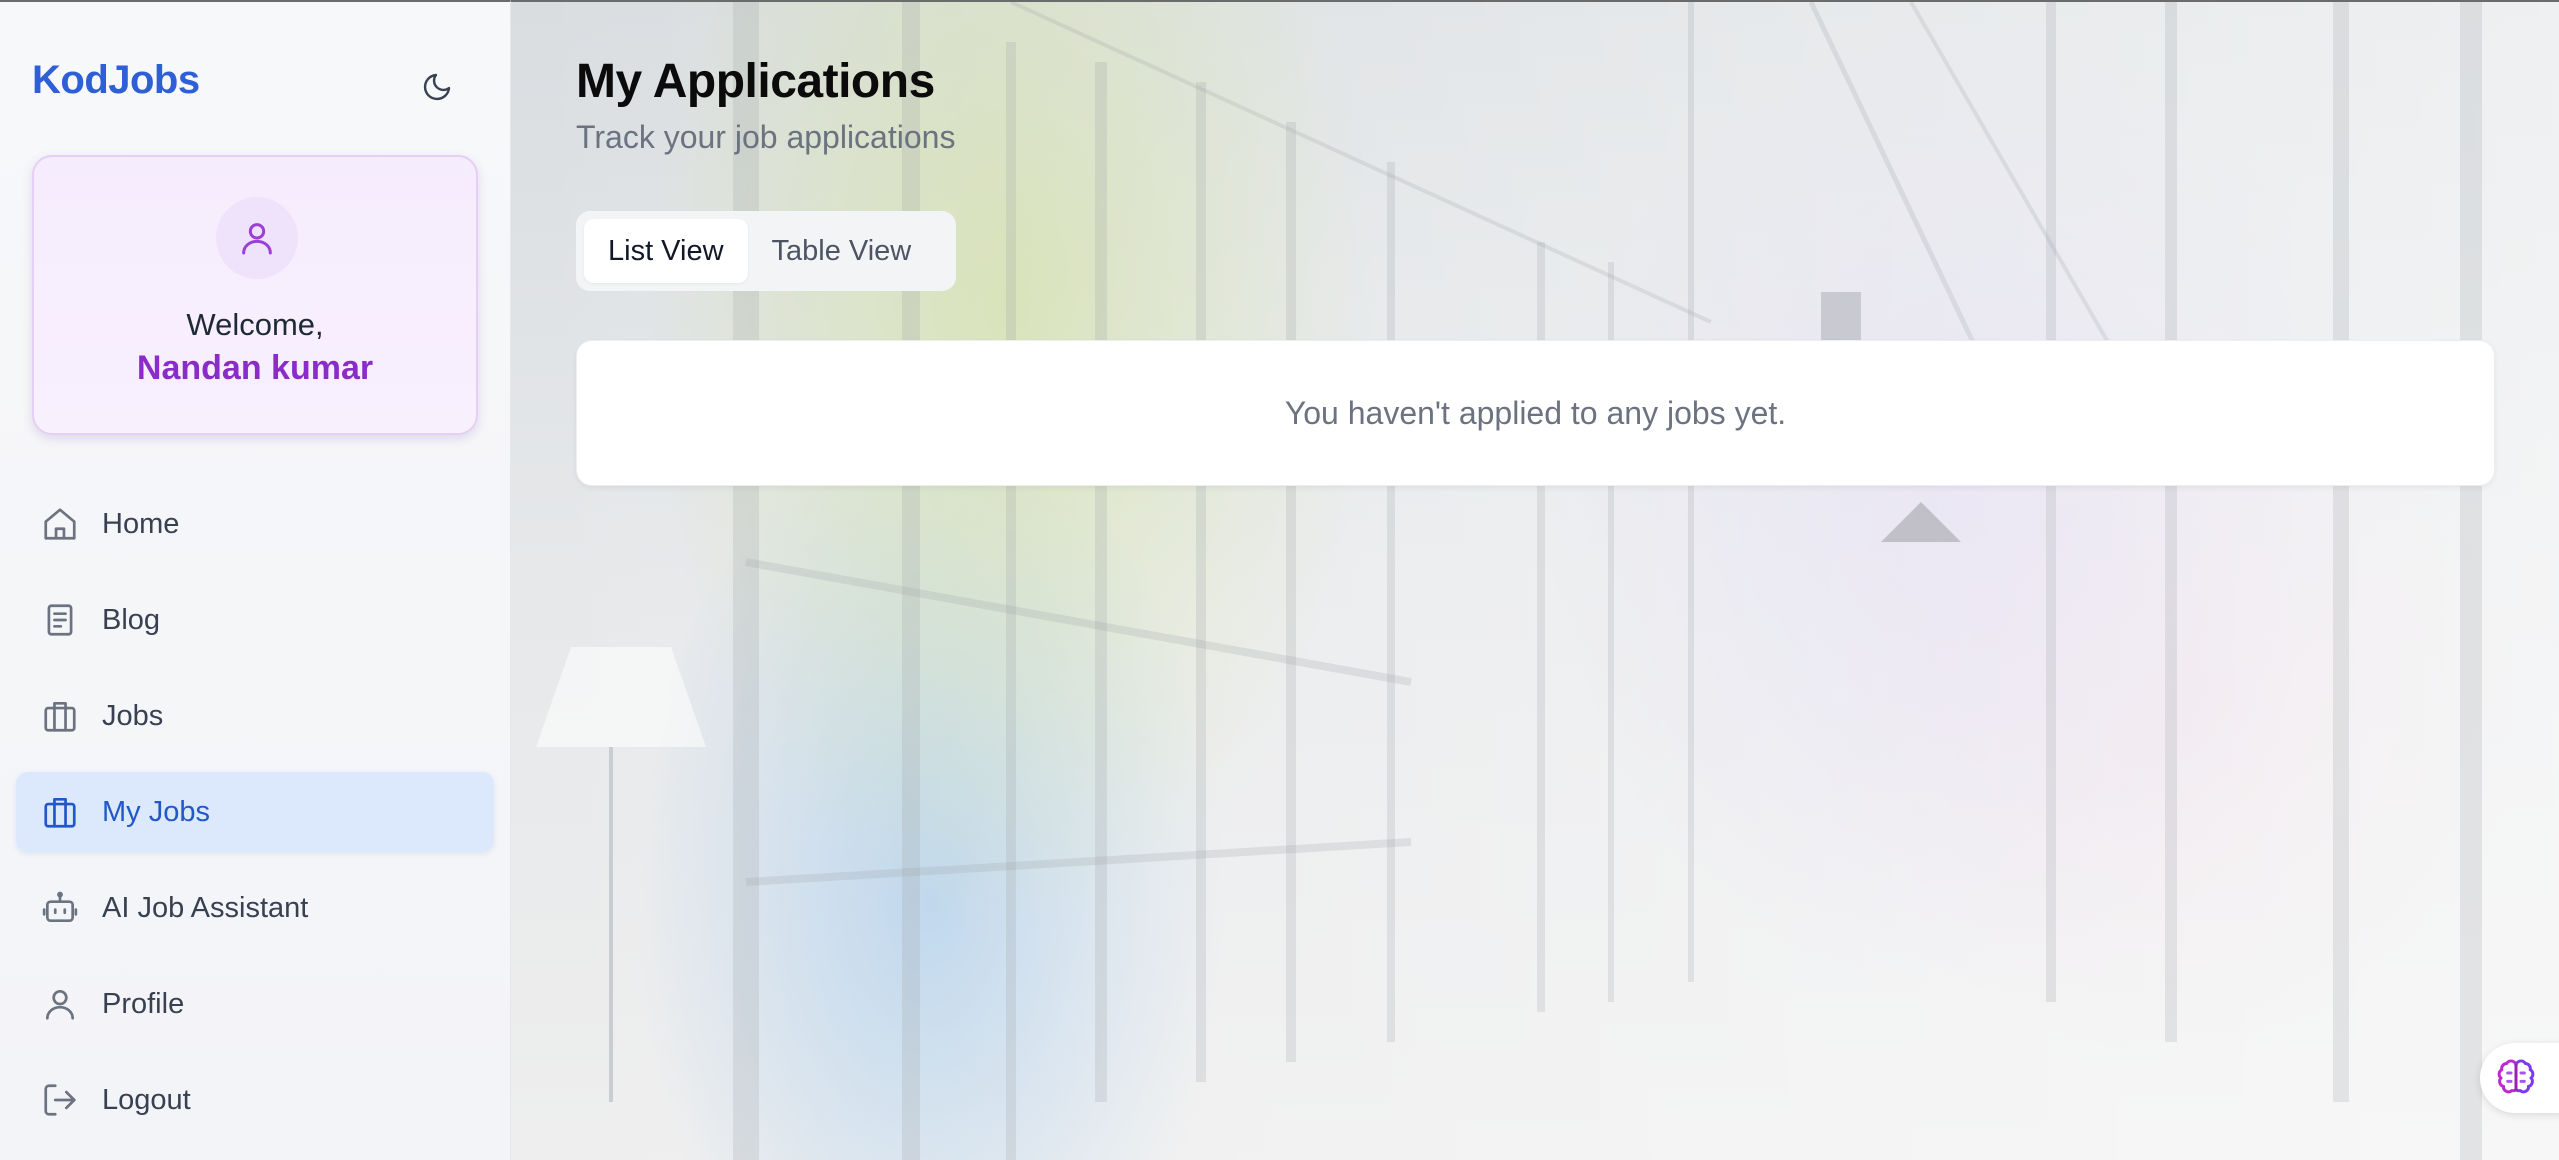 This screenshot has width=2559, height=1160. I want to click on empty-state-card: You haven't applied to any jobs yet., so click(1535, 413).